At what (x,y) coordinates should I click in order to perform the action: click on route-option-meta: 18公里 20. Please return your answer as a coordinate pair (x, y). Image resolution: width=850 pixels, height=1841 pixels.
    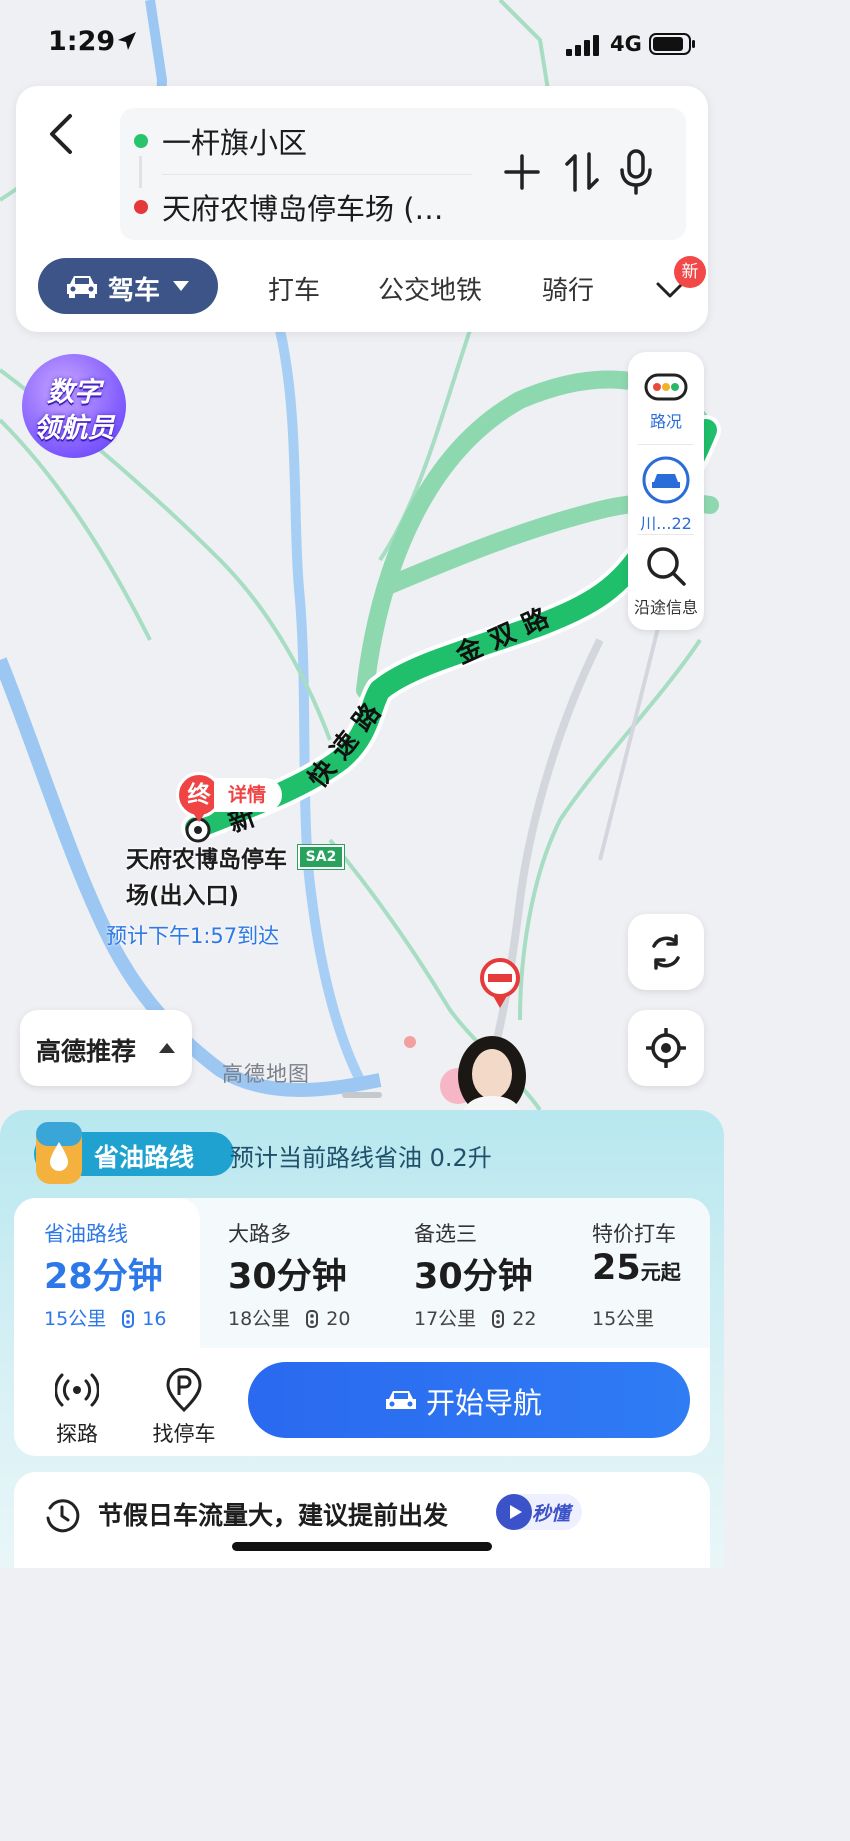
    Looking at the image, I should click on (289, 1317).